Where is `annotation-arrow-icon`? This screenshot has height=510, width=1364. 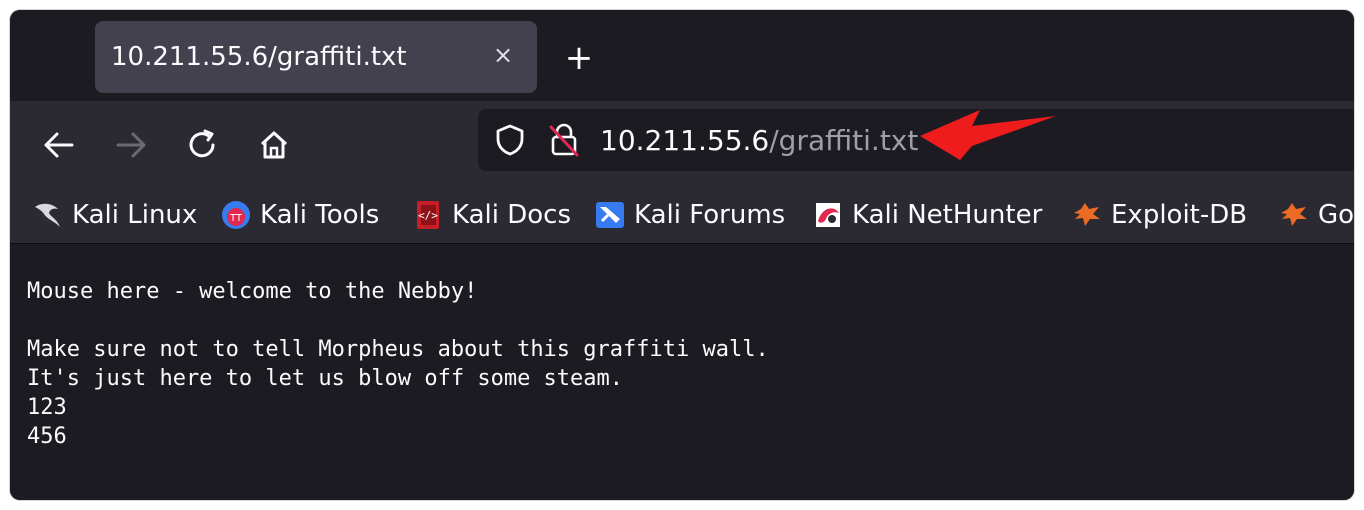
annotation-arrow-icon is located at coordinates (988, 135).